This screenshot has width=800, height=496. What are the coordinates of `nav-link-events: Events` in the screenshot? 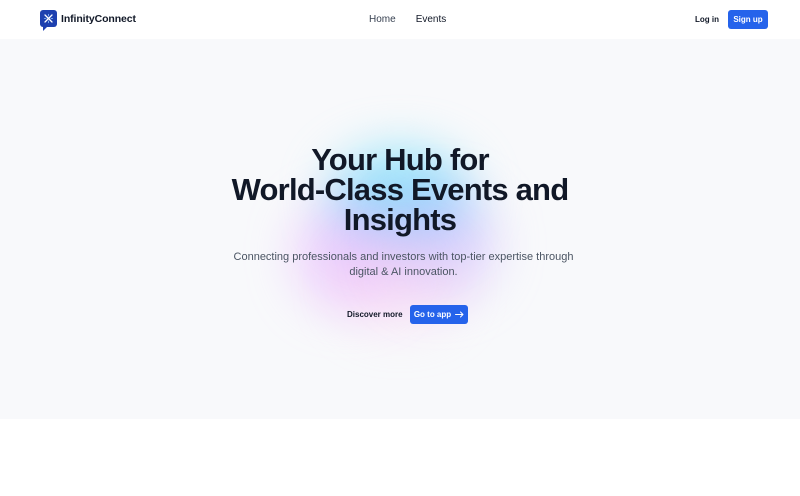 It's located at (431, 19).